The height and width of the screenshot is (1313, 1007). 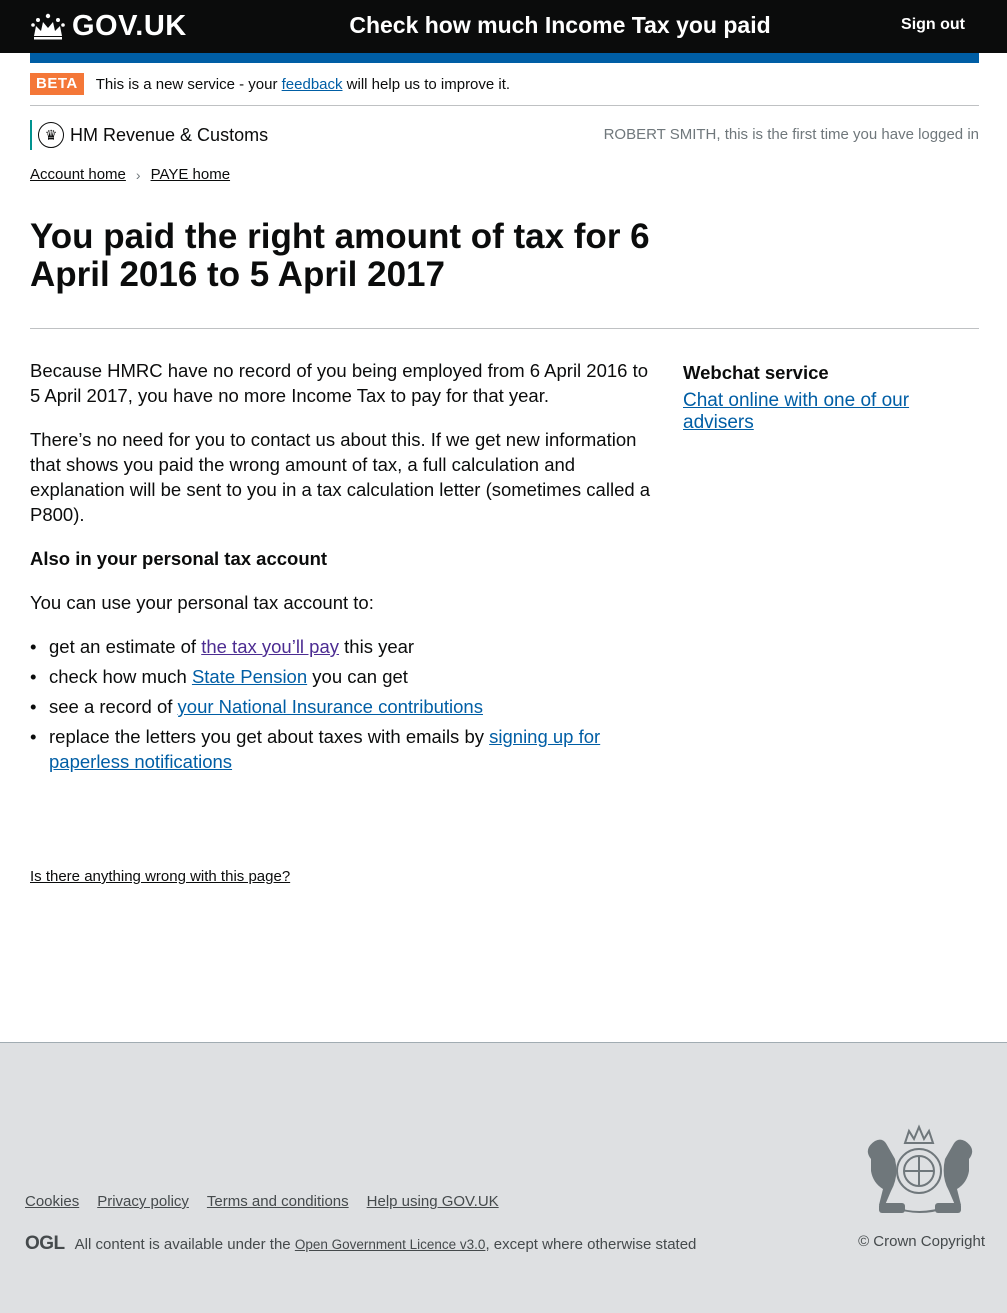 I want to click on crown-icon, so click(x=48, y=26).